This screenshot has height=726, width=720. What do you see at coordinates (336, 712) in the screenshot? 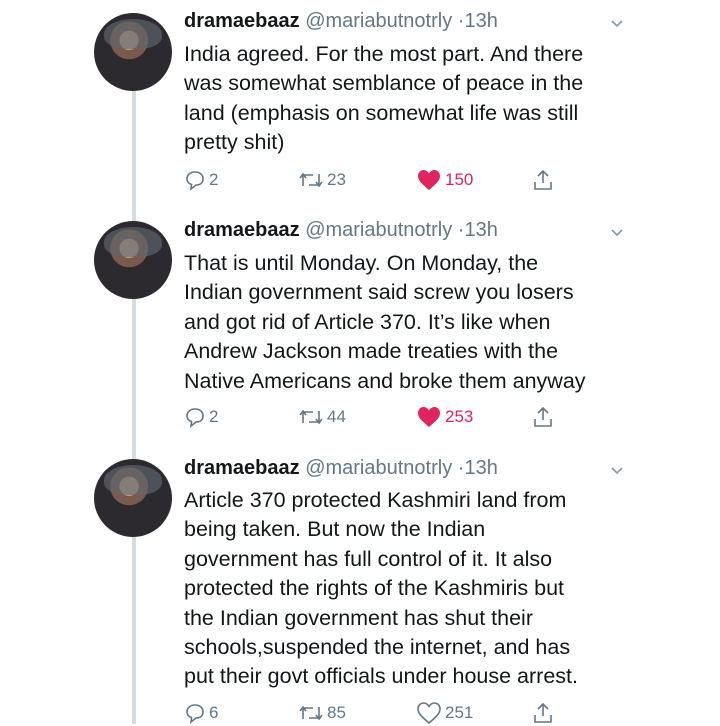
I see `retweet-count: 85` at bounding box center [336, 712].